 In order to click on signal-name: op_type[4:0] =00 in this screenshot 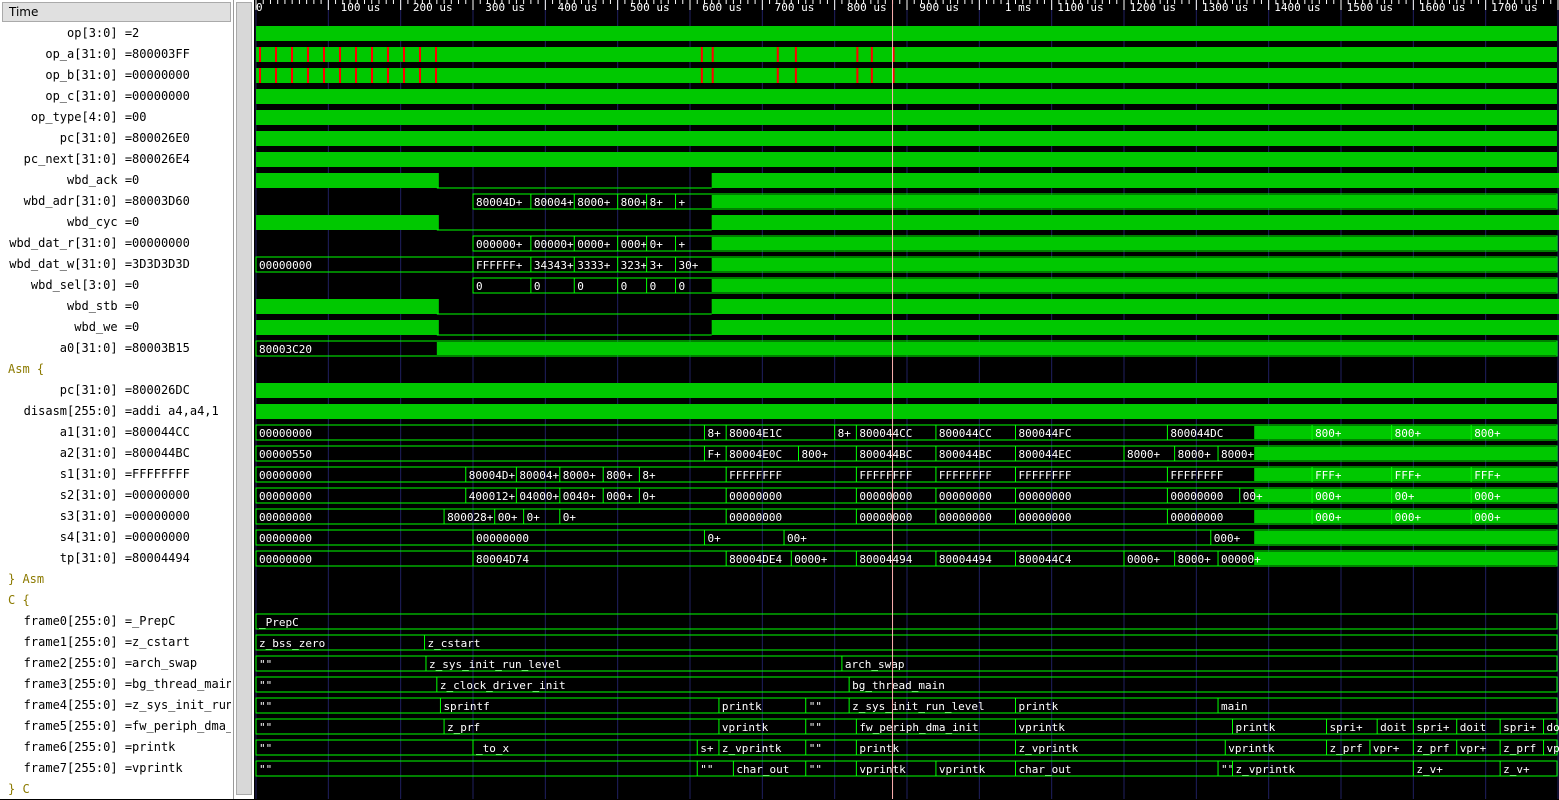, I will do `click(116, 117)`.